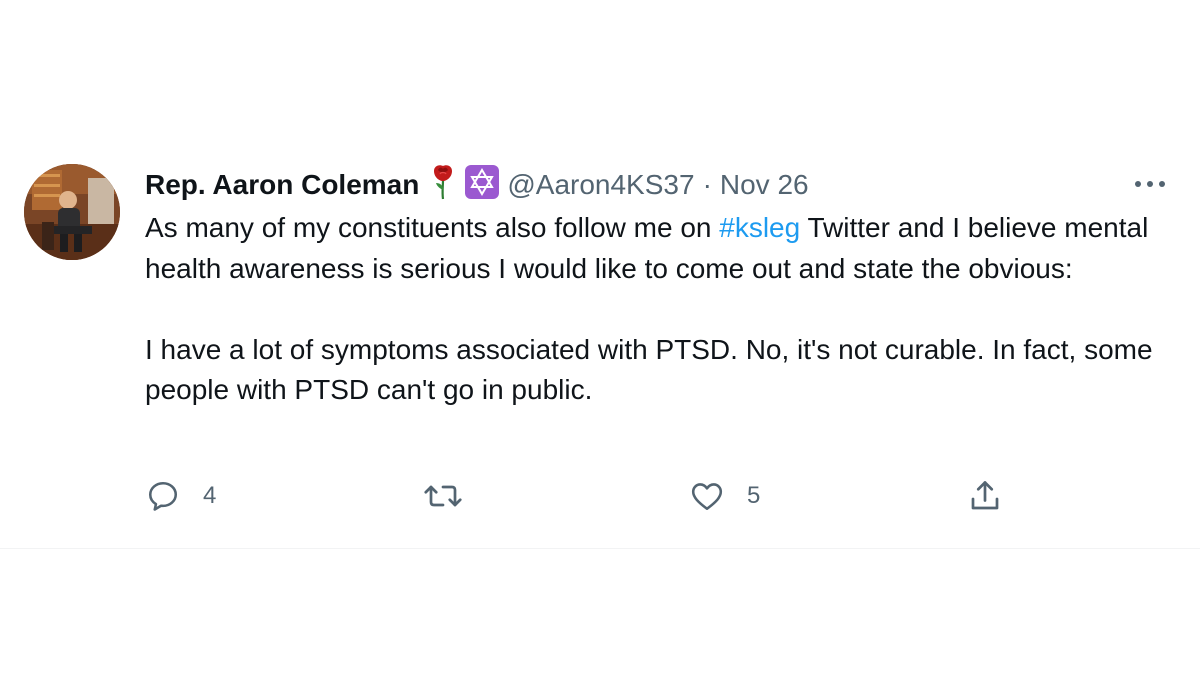  I want to click on user-handle: @Aaron4KS37, so click(600, 185).